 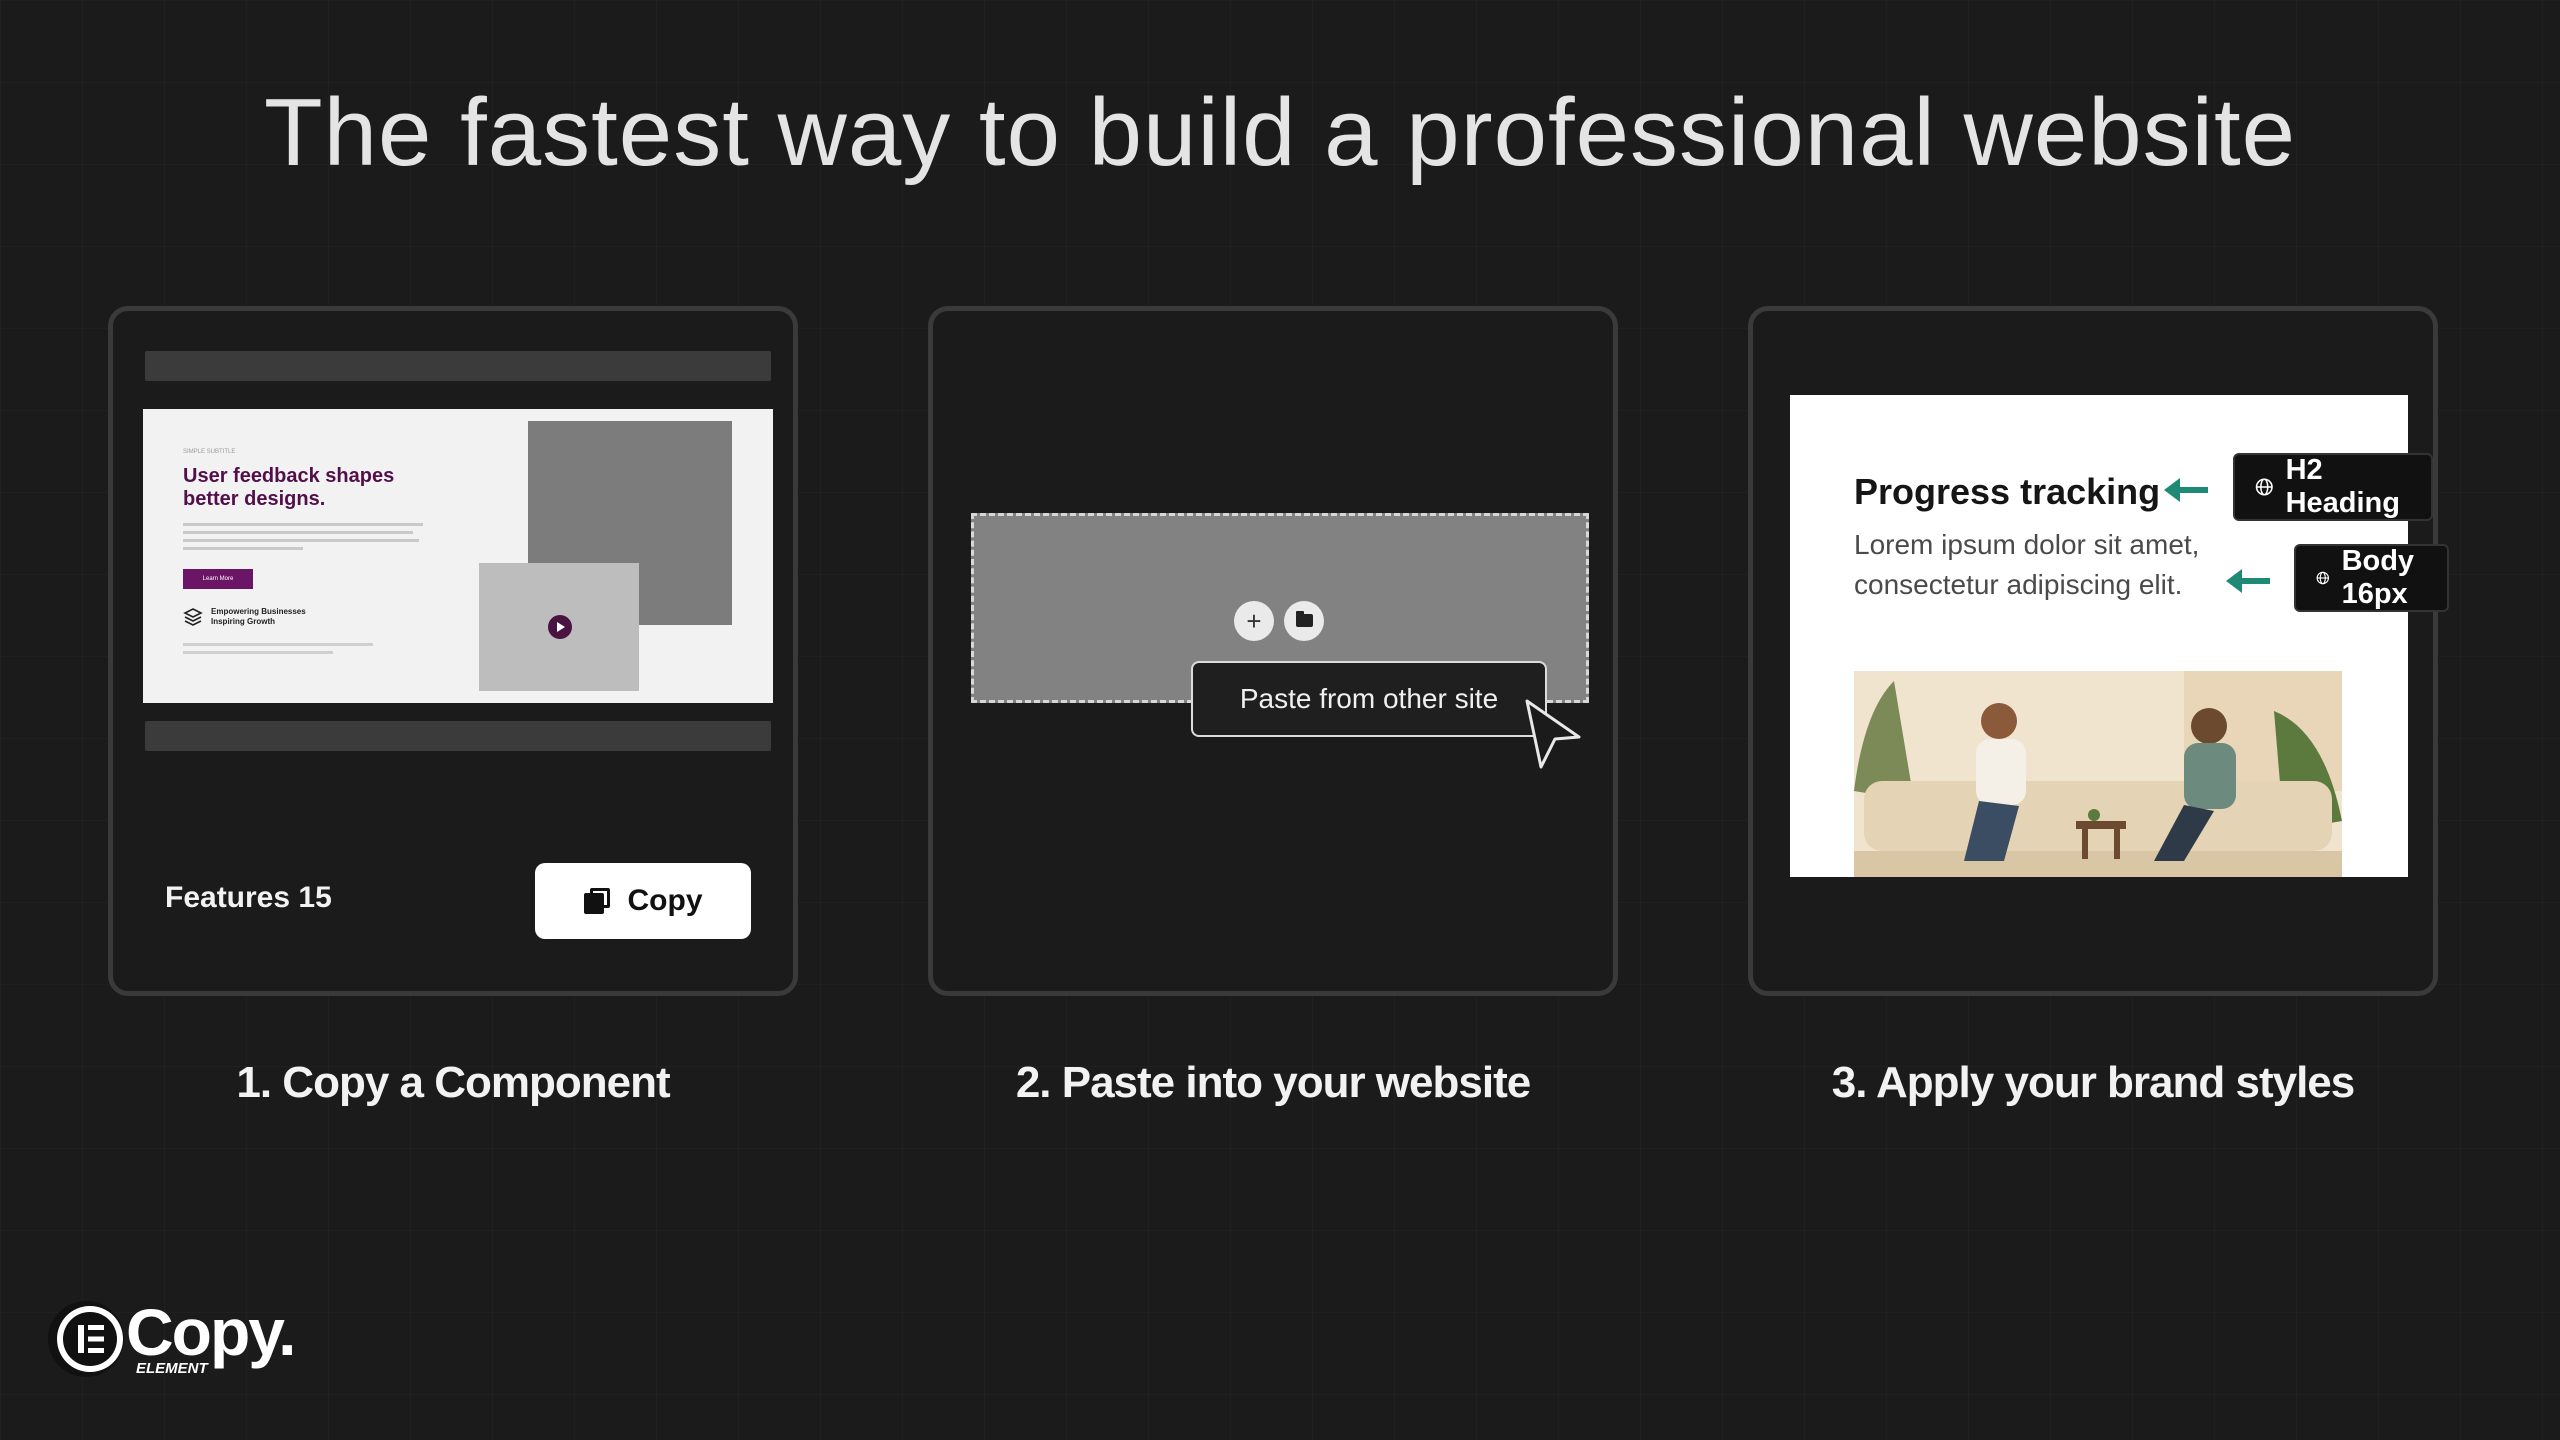 I want to click on h2-heading-tag: H2 Heading, so click(x=2333, y=487).